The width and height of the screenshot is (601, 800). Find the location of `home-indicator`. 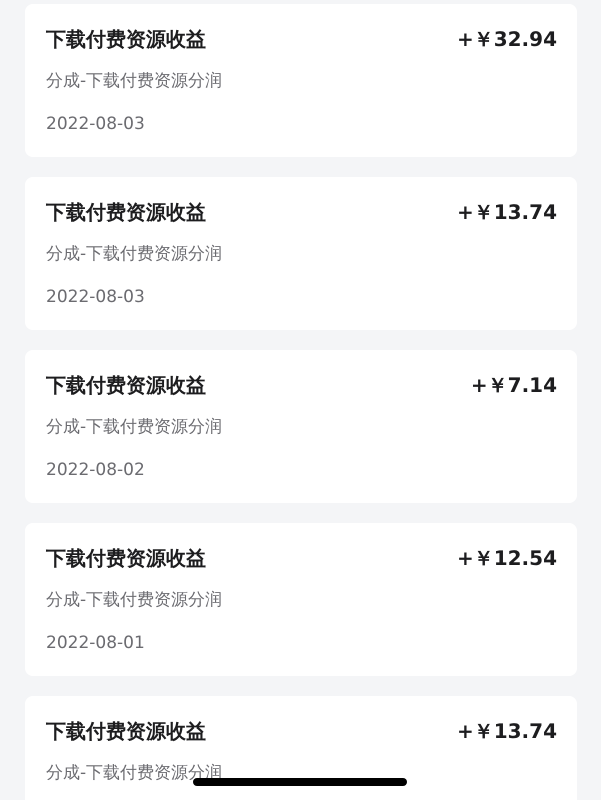

home-indicator is located at coordinates (300, 782).